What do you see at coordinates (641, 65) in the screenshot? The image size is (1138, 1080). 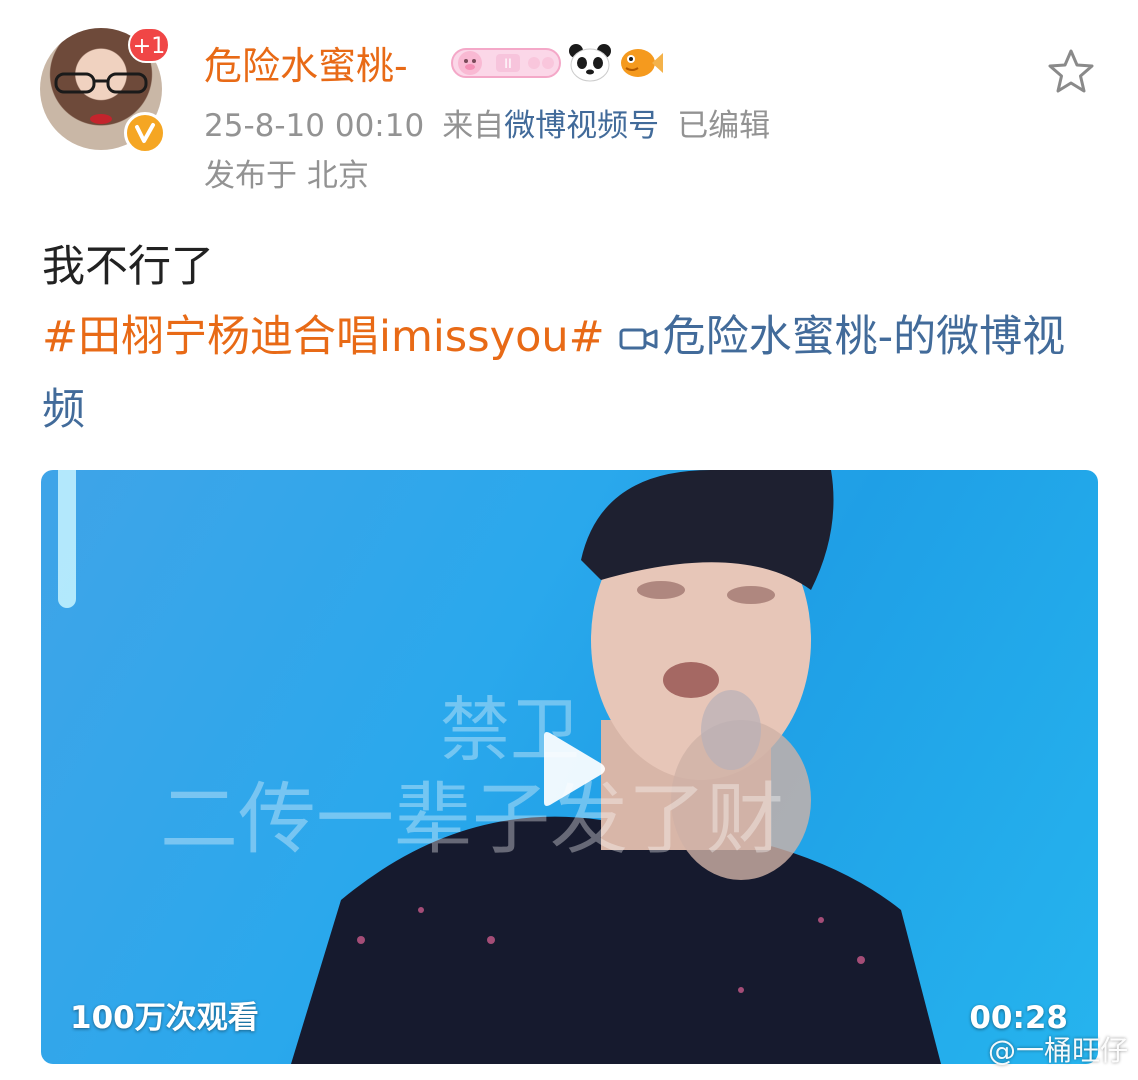 I see `goldfish-emoji-icon` at bounding box center [641, 65].